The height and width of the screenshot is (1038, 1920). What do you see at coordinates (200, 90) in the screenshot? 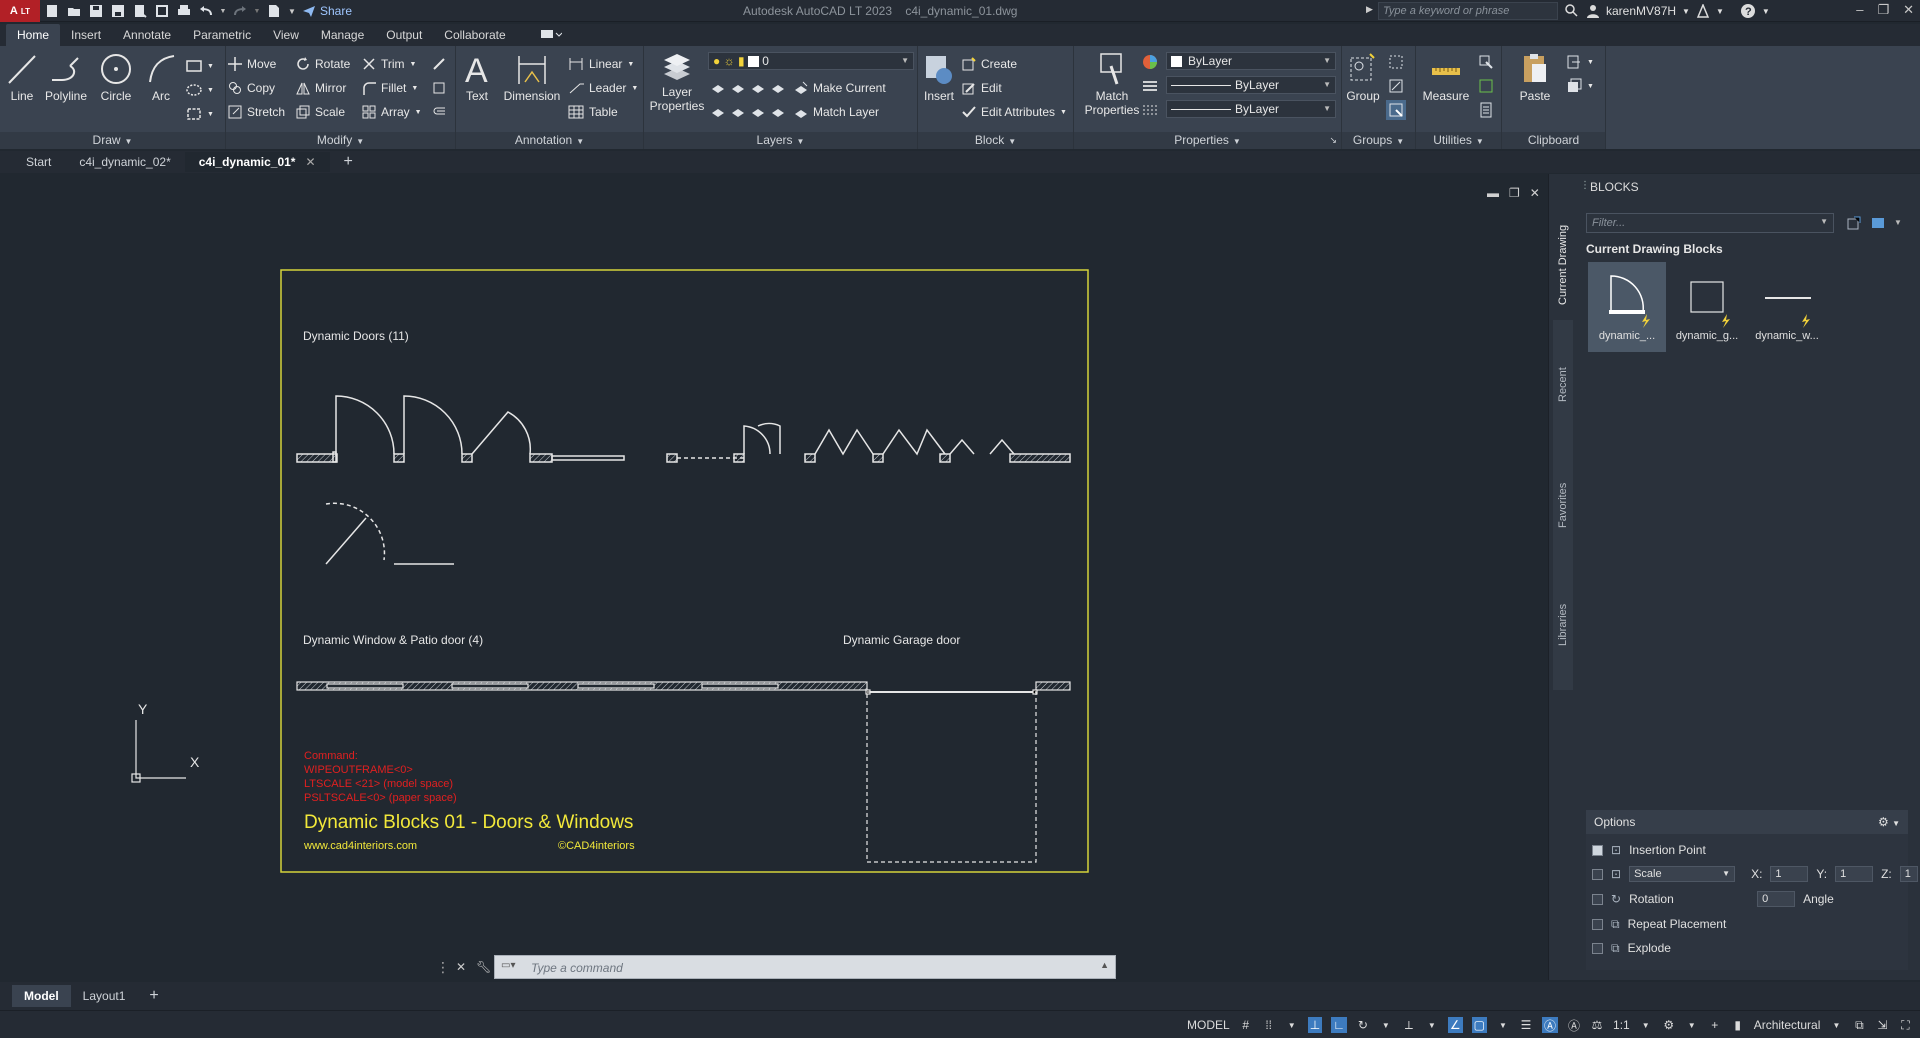
I see `hatch-icon: ▼` at bounding box center [200, 90].